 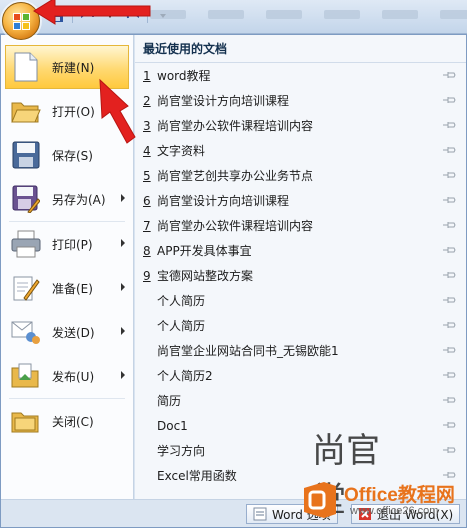 I want to click on recent-document-name: 学习方向, so click(x=181, y=451).